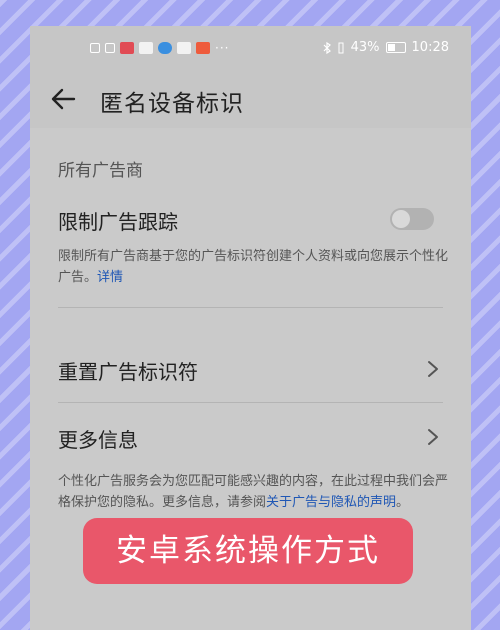  Describe the element at coordinates (127, 48) in the screenshot. I see `red-app-icon` at that location.